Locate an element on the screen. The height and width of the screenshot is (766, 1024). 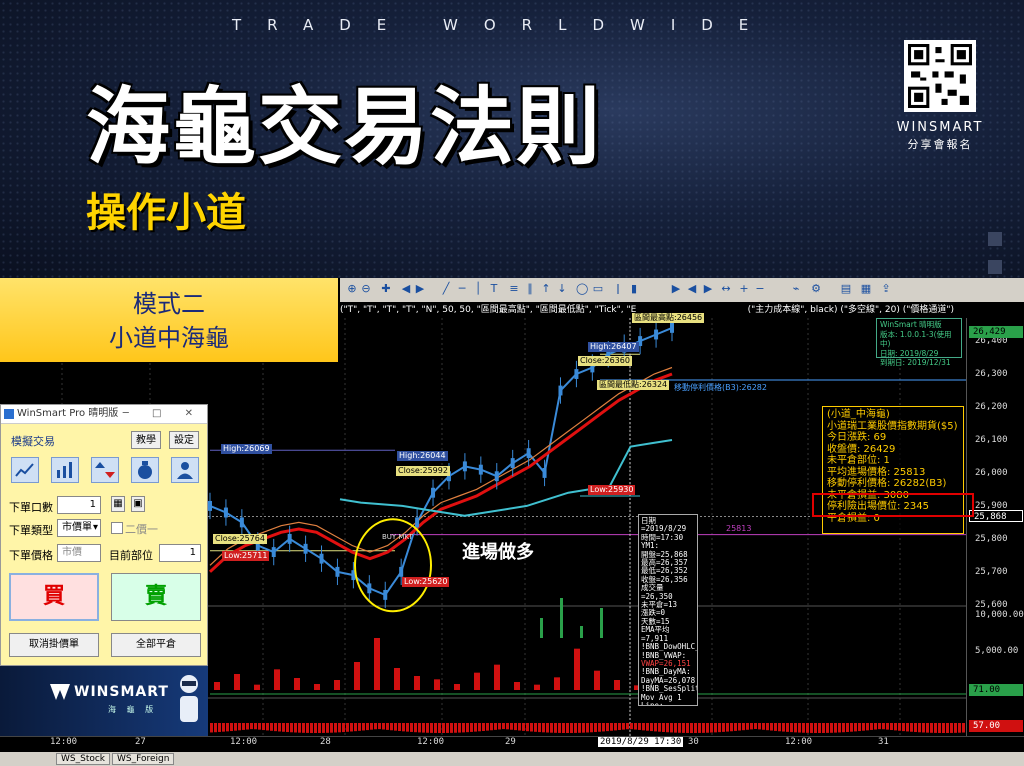
second-order-checkbox is located at coordinates (117, 528).